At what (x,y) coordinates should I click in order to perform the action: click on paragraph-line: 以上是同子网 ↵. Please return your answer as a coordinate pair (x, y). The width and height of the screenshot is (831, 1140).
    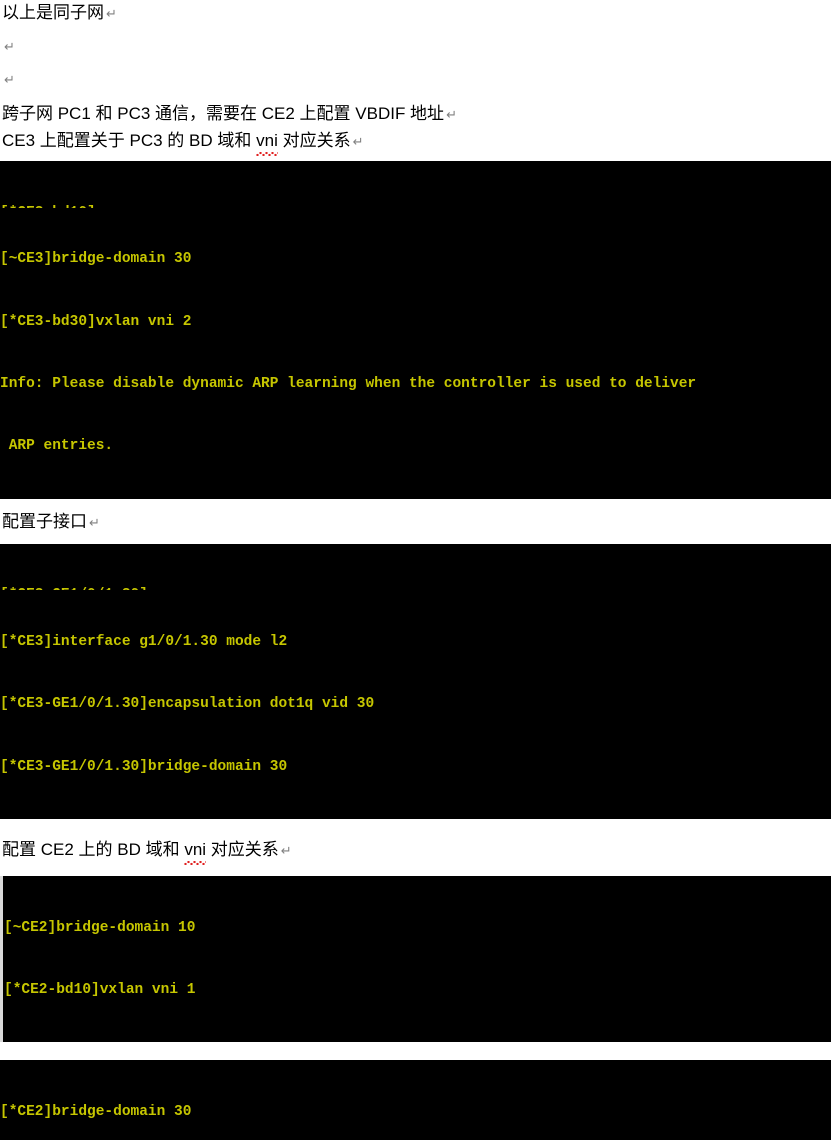
    Looking at the image, I should click on (415, 13).